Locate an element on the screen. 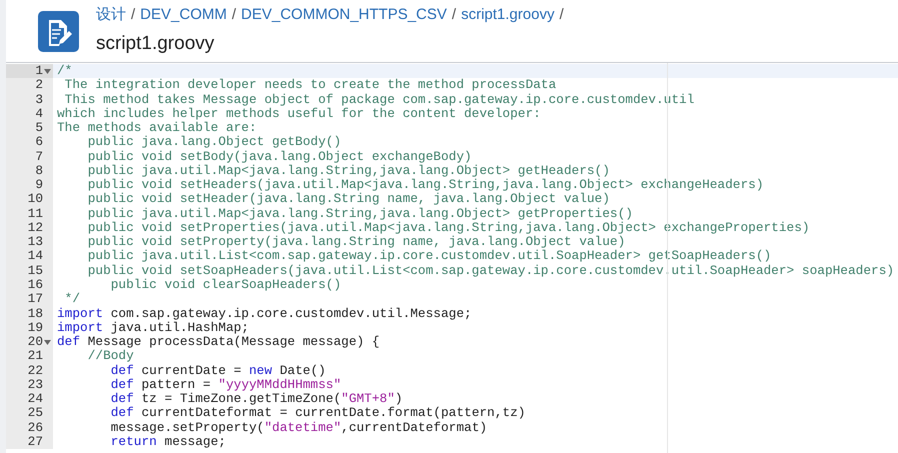  line-number: 10 is located at coordinates (35, 199).